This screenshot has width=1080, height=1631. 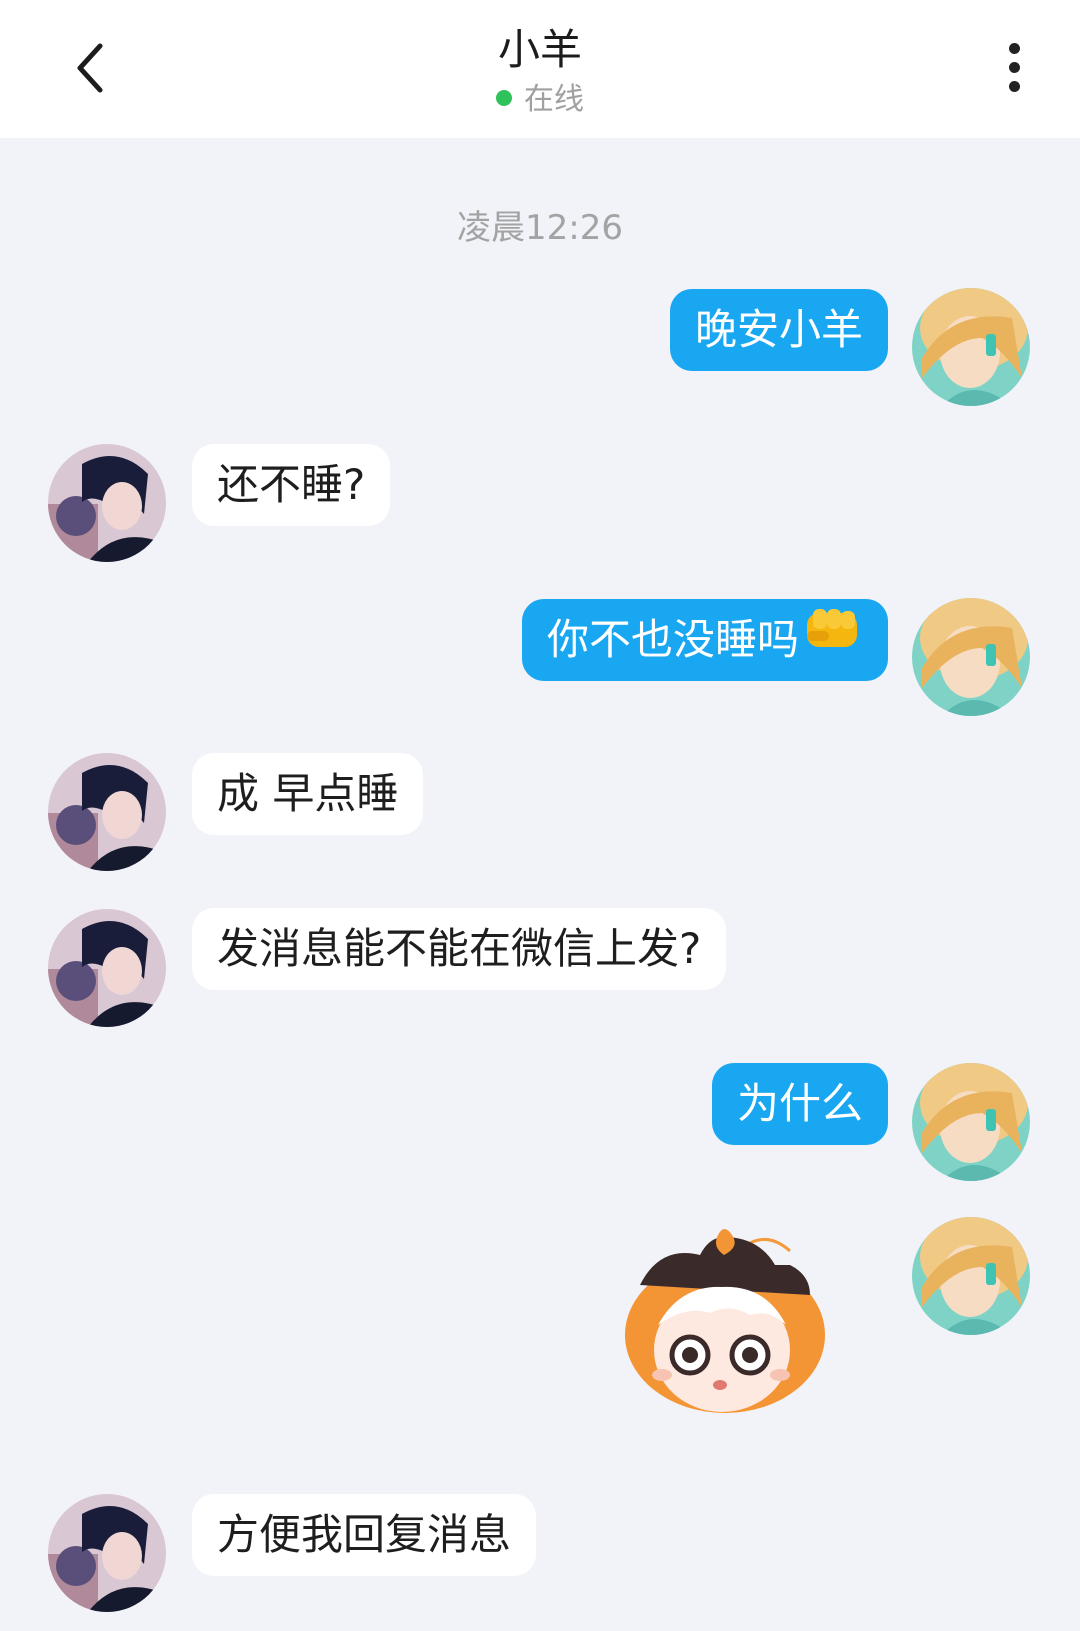 I want to click on incoming-message-bubble: 成 早点睡, so click(x=308, y=794).